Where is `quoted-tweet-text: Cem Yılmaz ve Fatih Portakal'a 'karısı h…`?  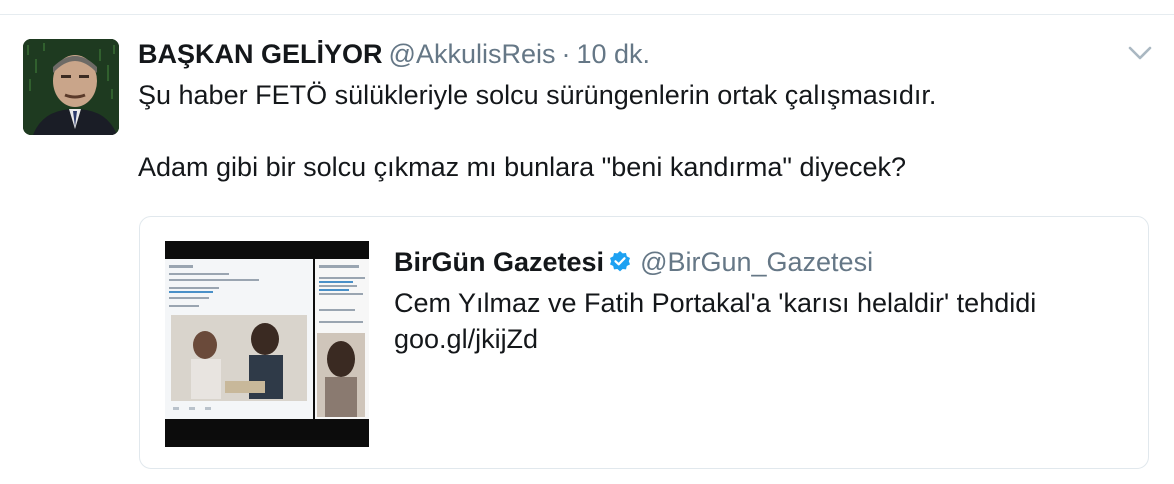 quoted-tweet-text: Cem Yılmaz ve Fatih Portakal'a 'karısı h… is located at coordinates (715, 321).